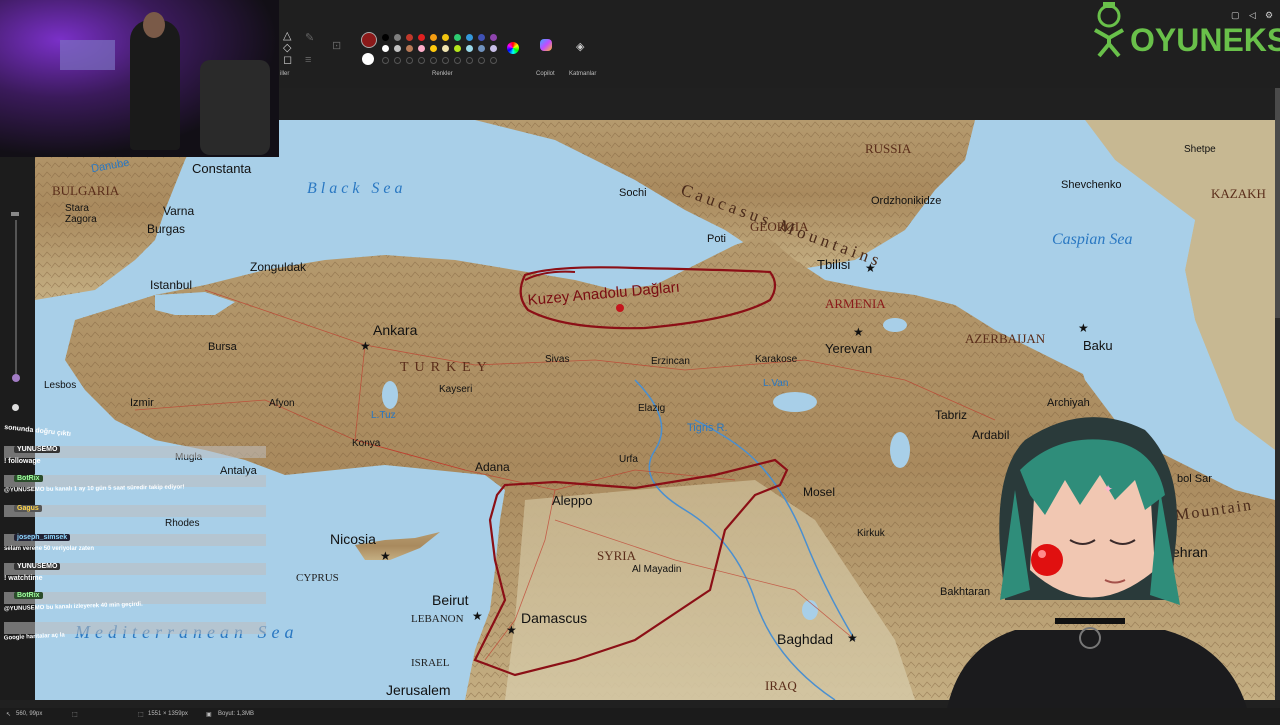 The width and height of the screenshot is (1280, 725). Describe the element at coordinates (557, 359) in the screenshot. I see `city-sivas: Sivas` at that location.